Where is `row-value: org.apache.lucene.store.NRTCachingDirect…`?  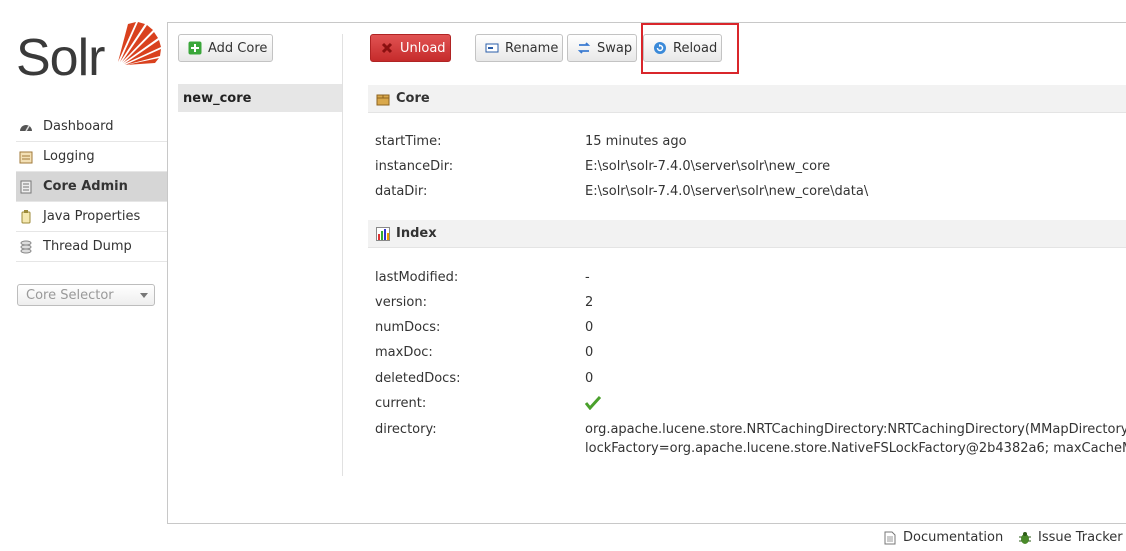 row-value: org.apache.lucene.store.NRTCachingDirect… is located at coordinates (855, 429).